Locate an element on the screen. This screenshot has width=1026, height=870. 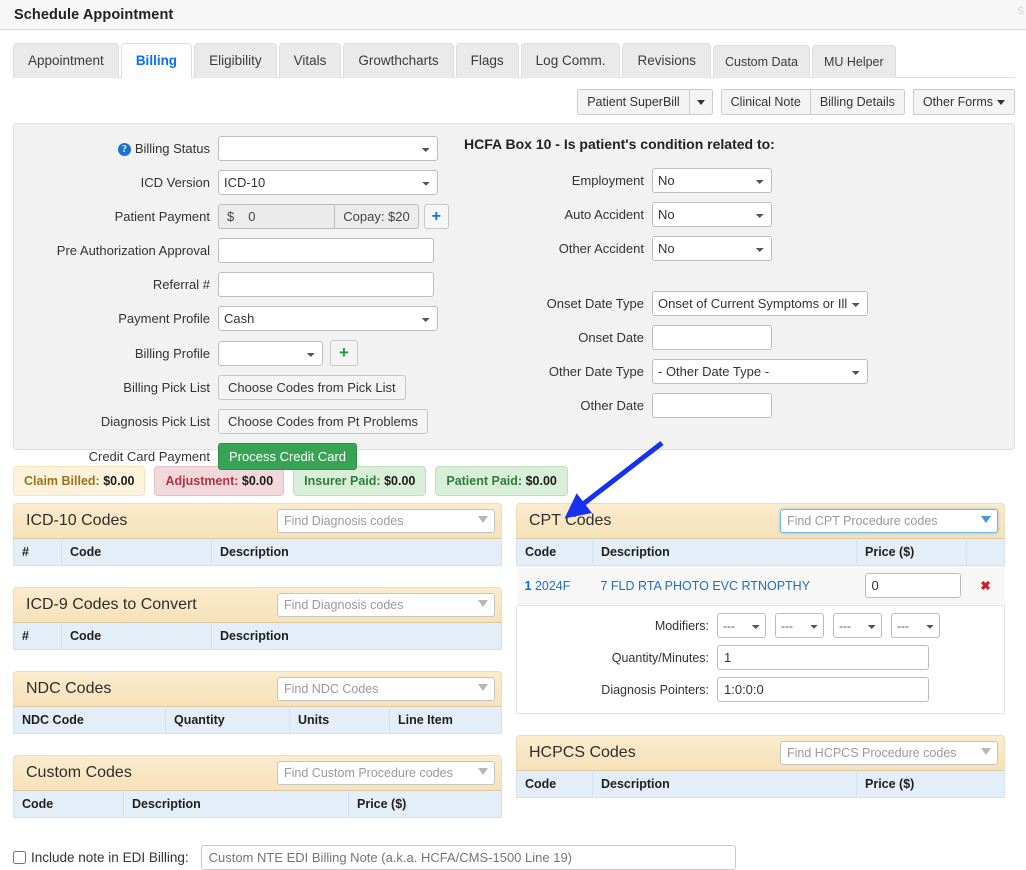
other-accident-label: Other Accident is located at coordinates (601, 248).